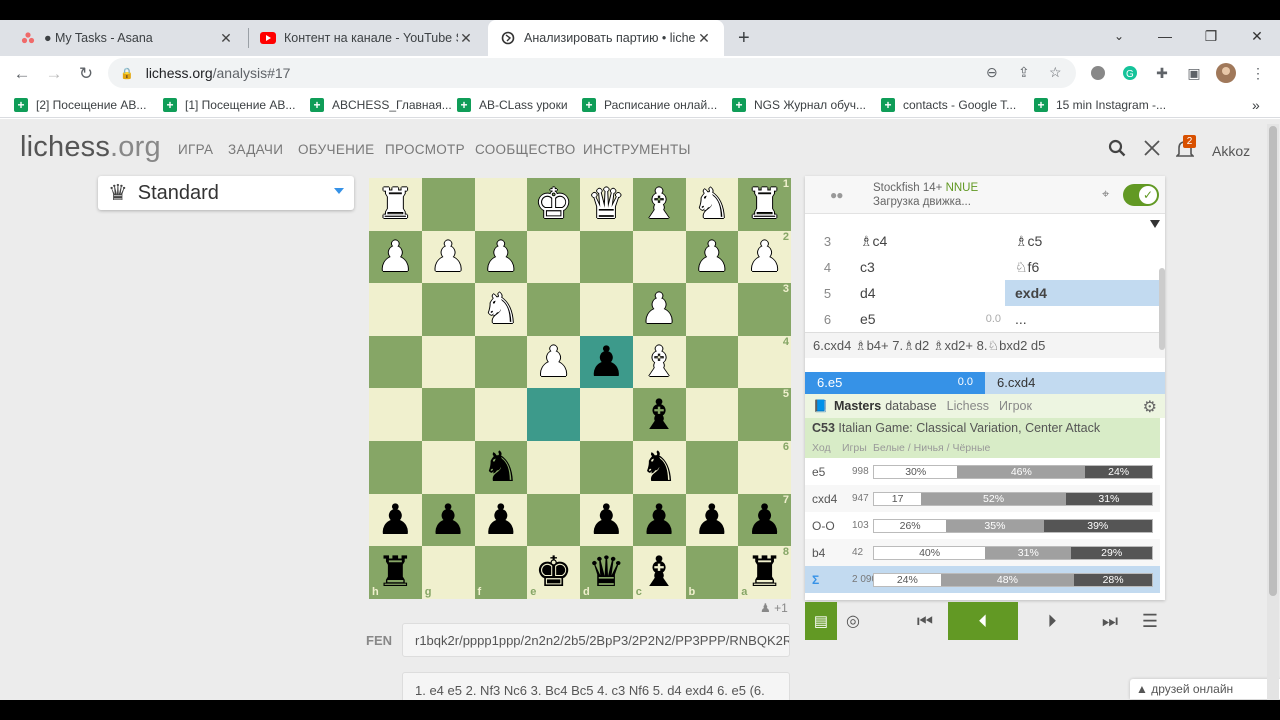  I want to click on move-white: c3, so click(927, 267).